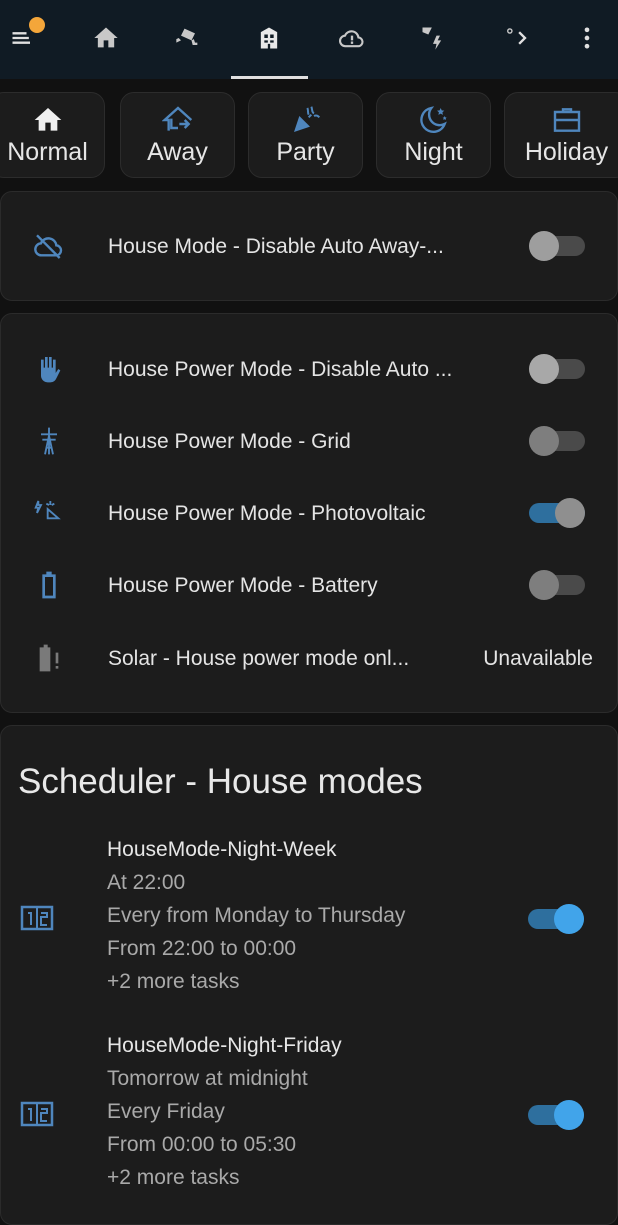 The height and width of the screenshot is (1225, 618). Describe the element at coordinates (51, 370) in the screenshot. I see `hand-icon` at that location.